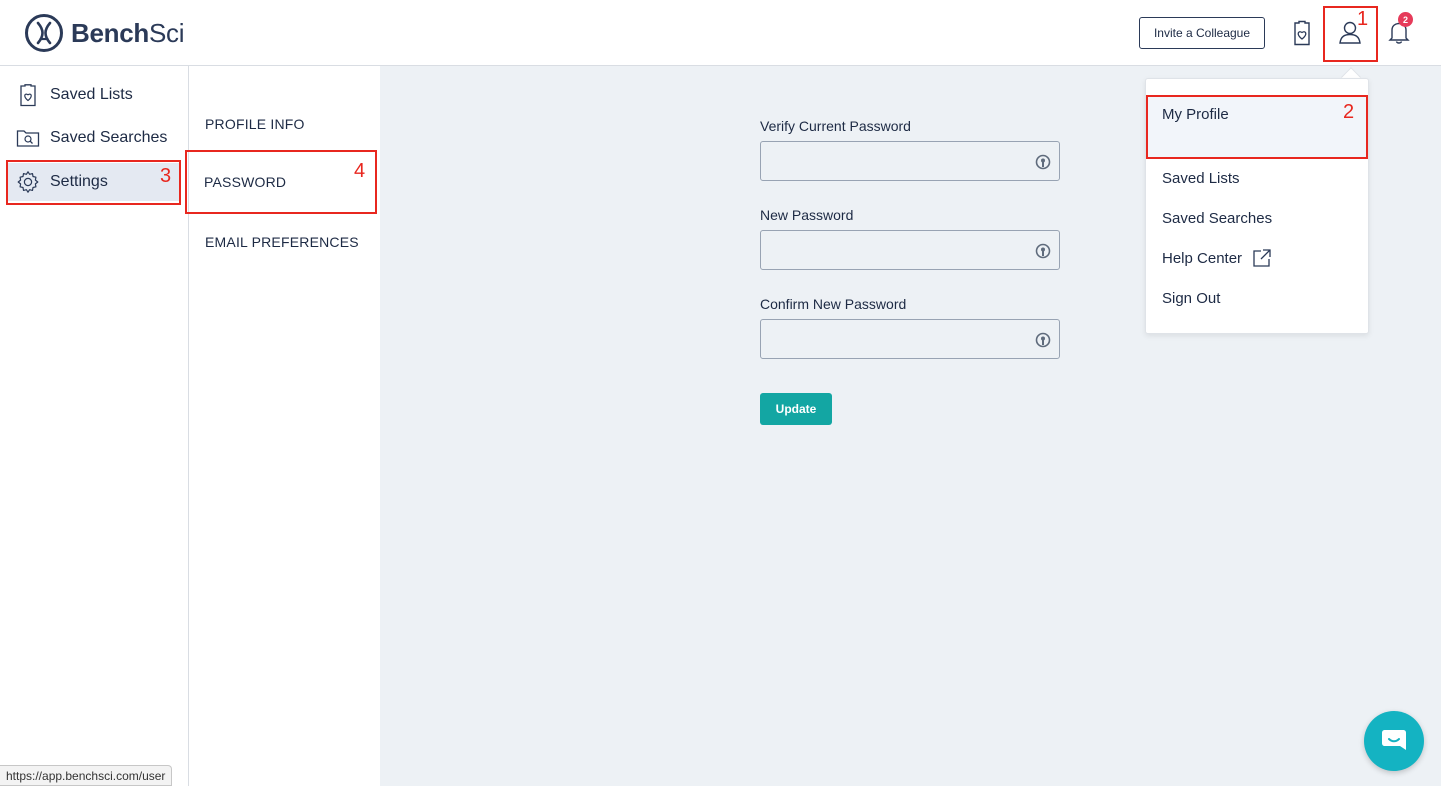 This screenshot has width=1441, height=786. I want to click on logo-wordmark: BenchSci, so click(128, 32).